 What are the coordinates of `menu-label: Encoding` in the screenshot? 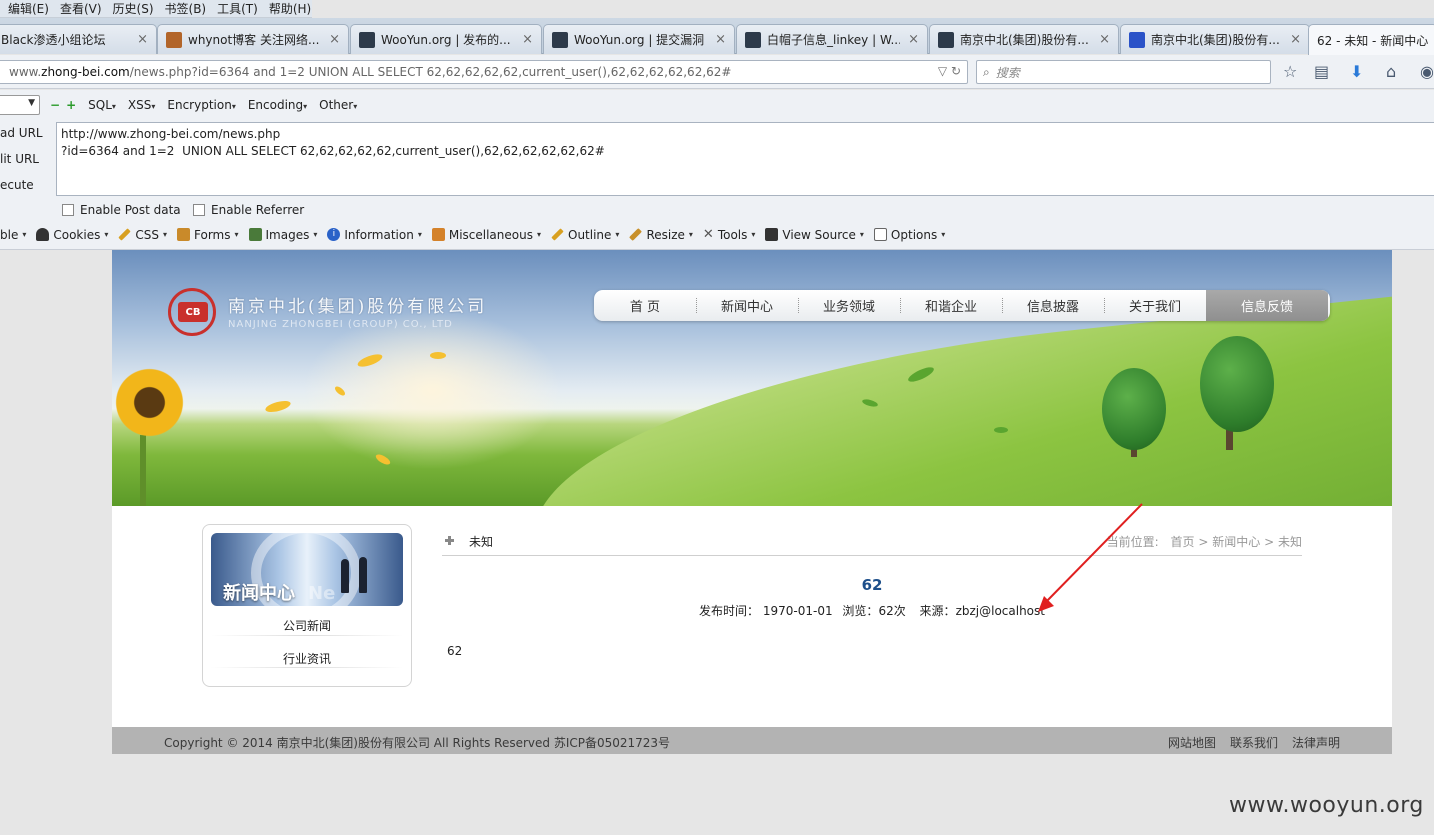 It's located at (275, 105).